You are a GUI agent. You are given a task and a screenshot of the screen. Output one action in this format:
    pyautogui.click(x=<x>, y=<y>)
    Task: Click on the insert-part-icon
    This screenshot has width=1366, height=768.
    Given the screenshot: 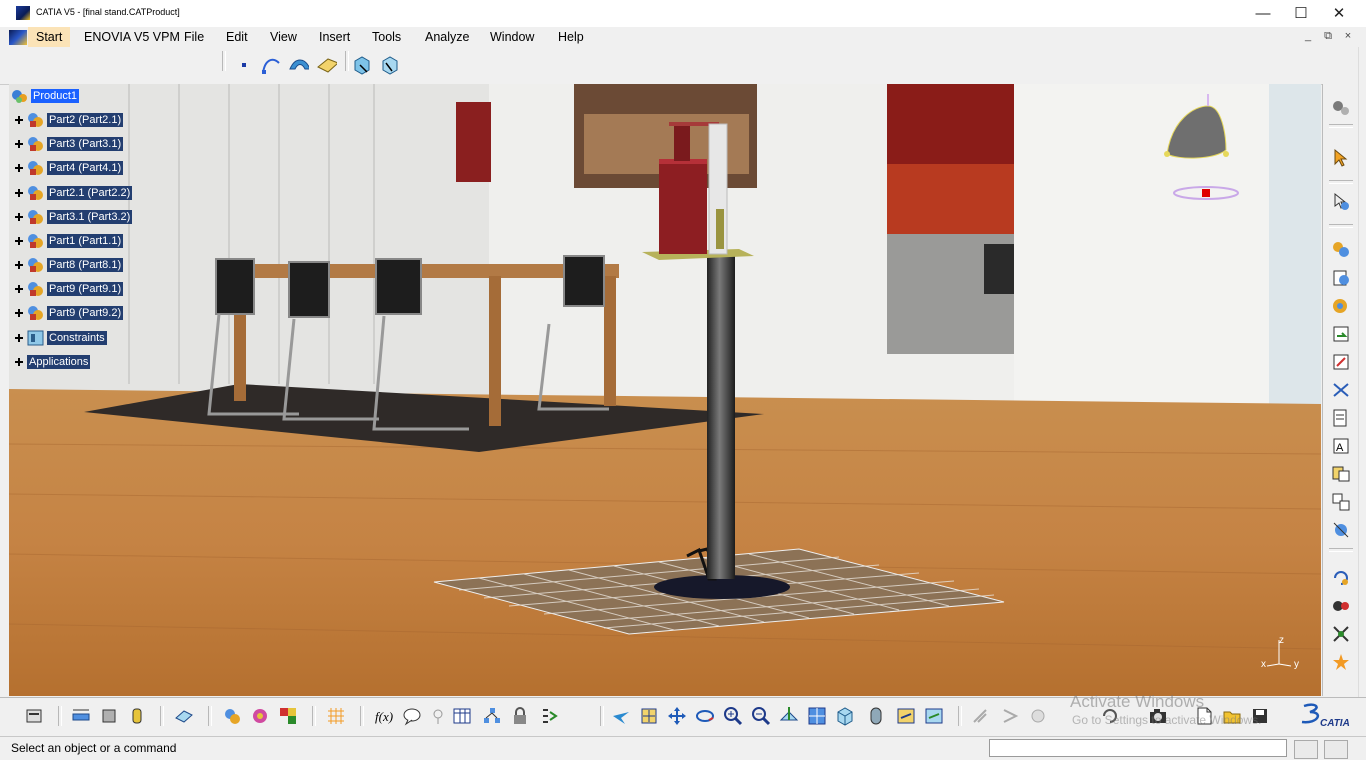 What is the action you would take?
    pyautogui.click(x=232, y=716)
    